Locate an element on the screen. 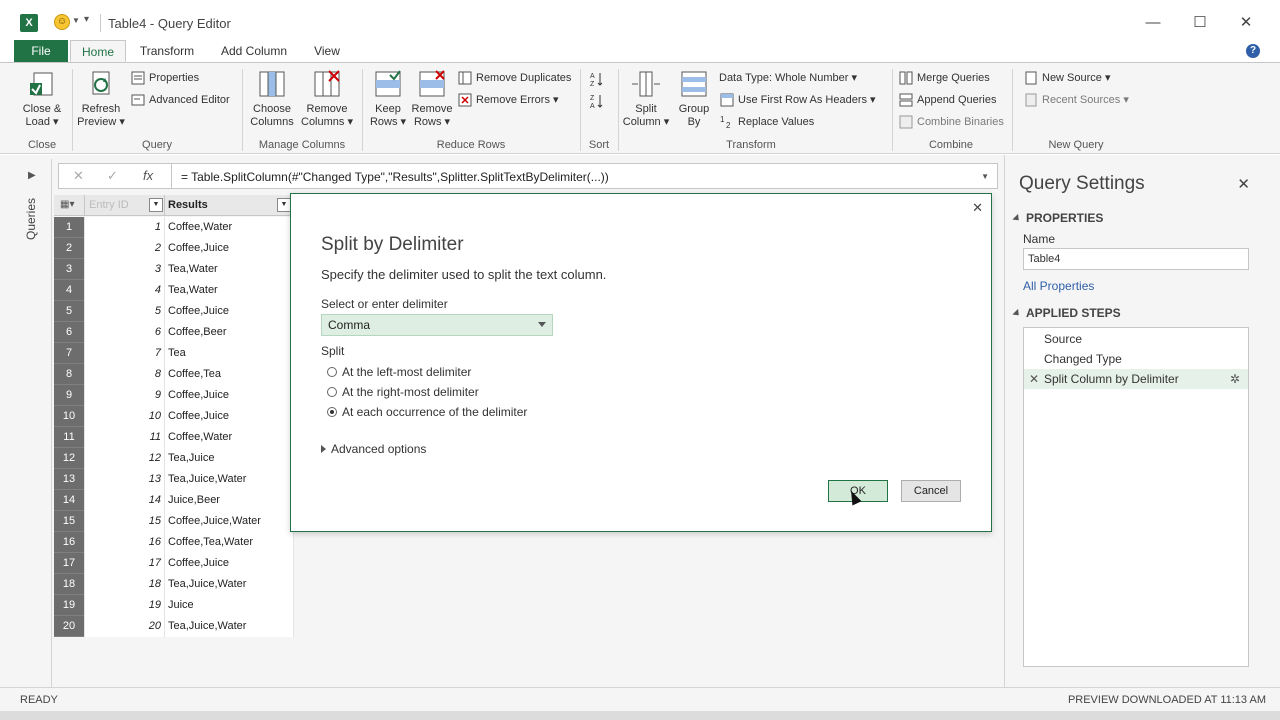 The width and height of the screenshot is (1280, 720). cell-entry-id: 5 is located at coordinates (124, 311).